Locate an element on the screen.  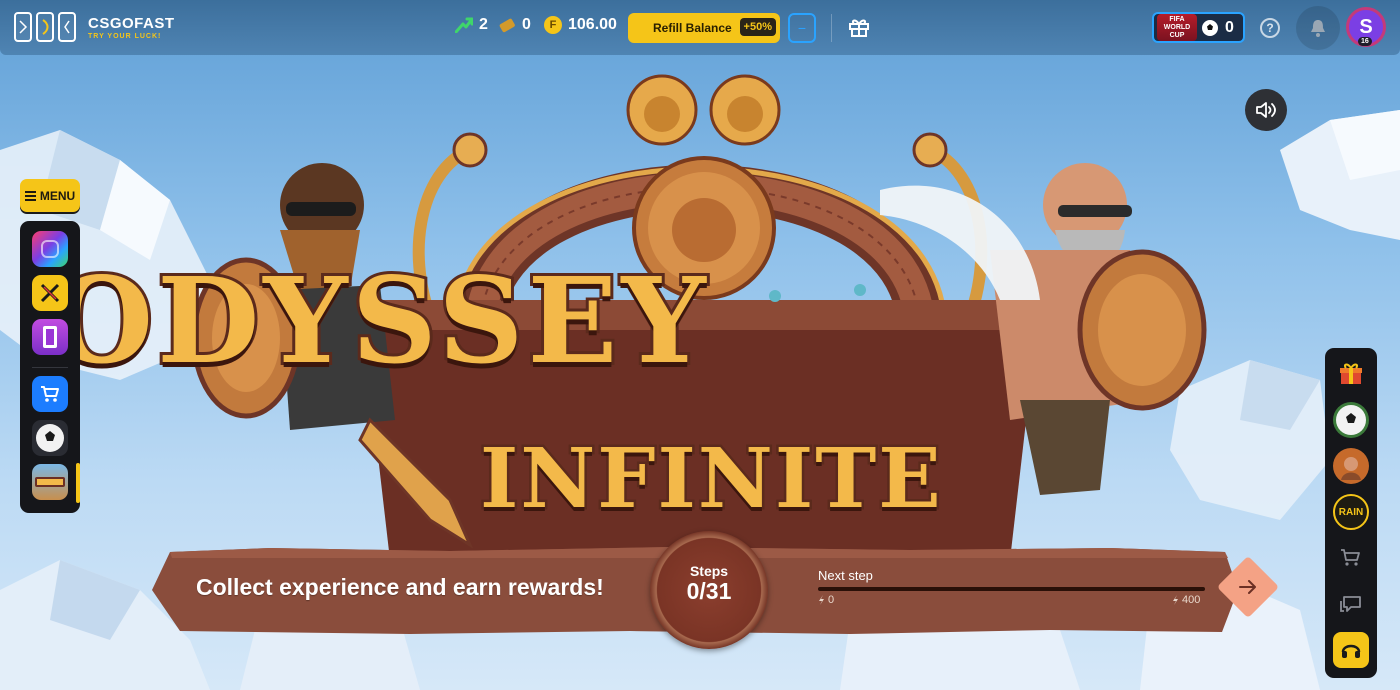
colors-game-icon is located at coordinates (50, 249).